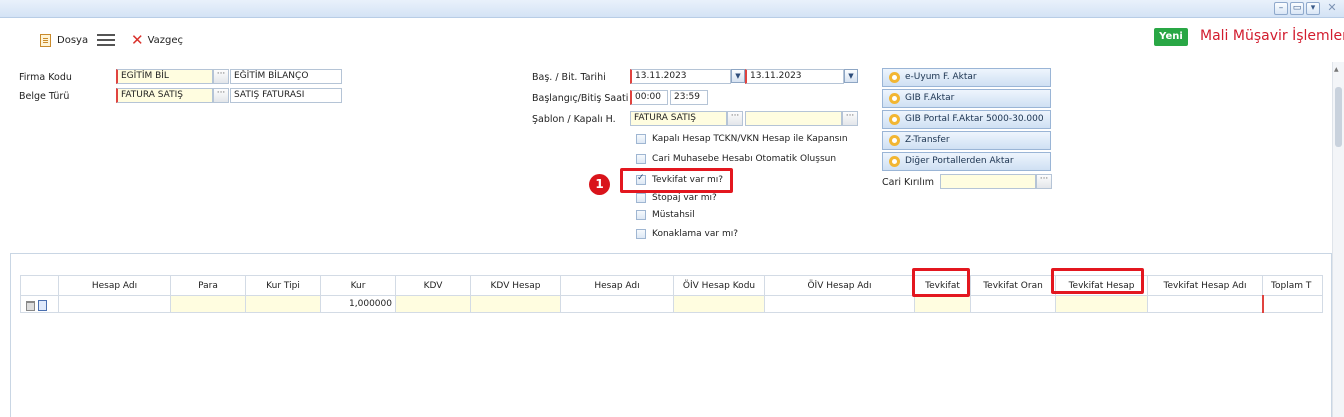 The height and width of the screenshot is (417, 1344). I want to click on scroll-up-arrow-icon: ▲, so click(1336, 69).